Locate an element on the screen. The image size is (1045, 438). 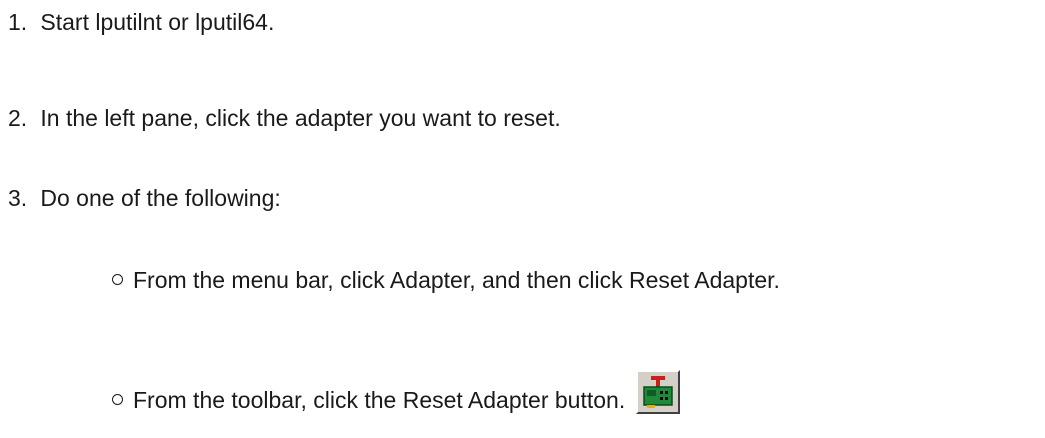
step-text: Start lputilnt or lputil64. is located at coordinates (157, 22).